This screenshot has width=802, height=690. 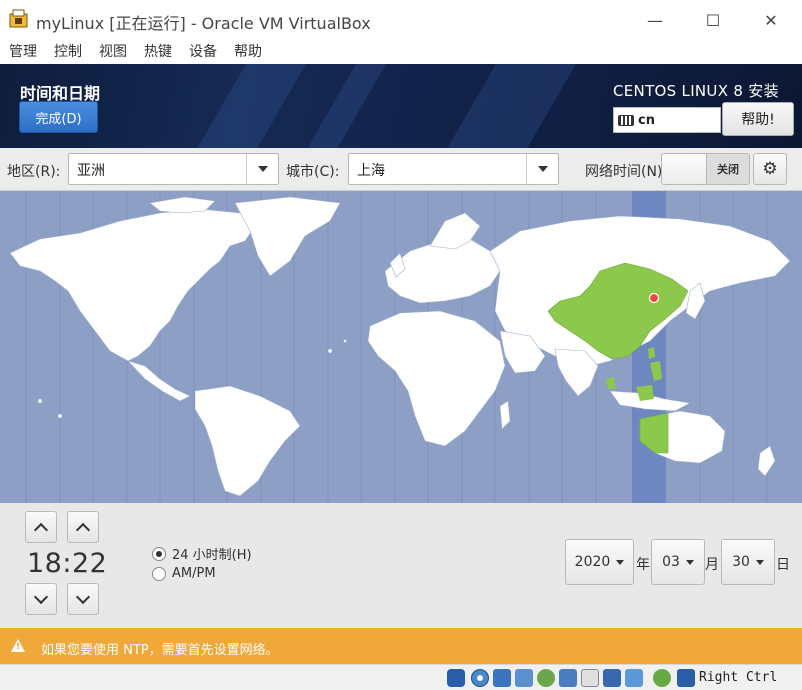 What do you see at coordinates (203, 51) in the screenshot?
I see `menu-item-devices: 设备` at bounding box center [203, 51].